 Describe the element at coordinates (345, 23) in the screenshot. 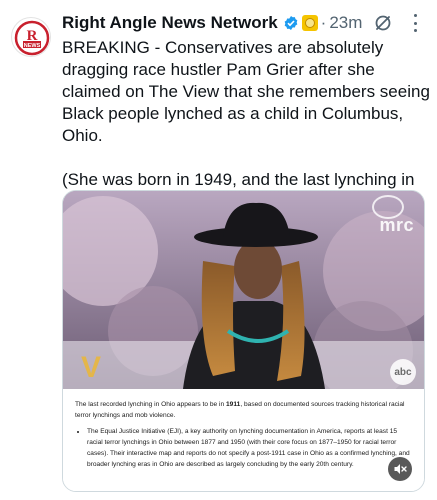

I see `post-time: 23m` at that location.